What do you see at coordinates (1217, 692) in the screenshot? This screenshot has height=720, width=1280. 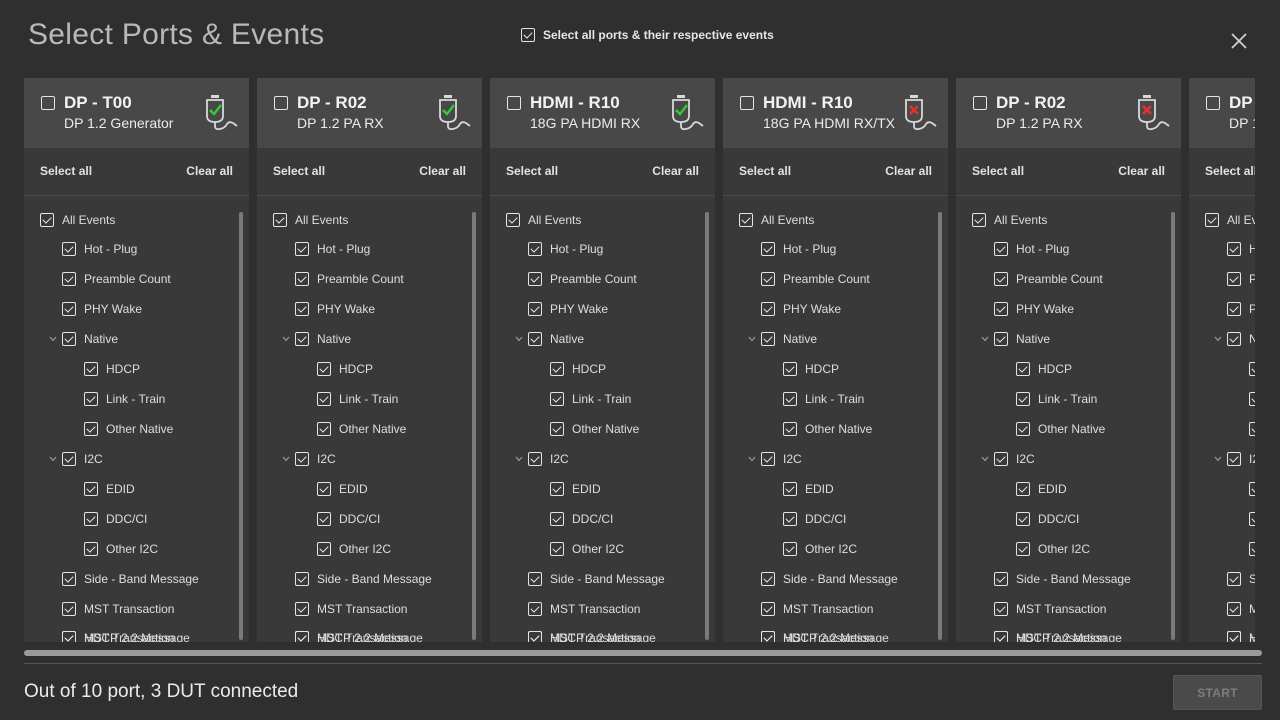 I see `start-button: START` at bounding box center [1217, 692].